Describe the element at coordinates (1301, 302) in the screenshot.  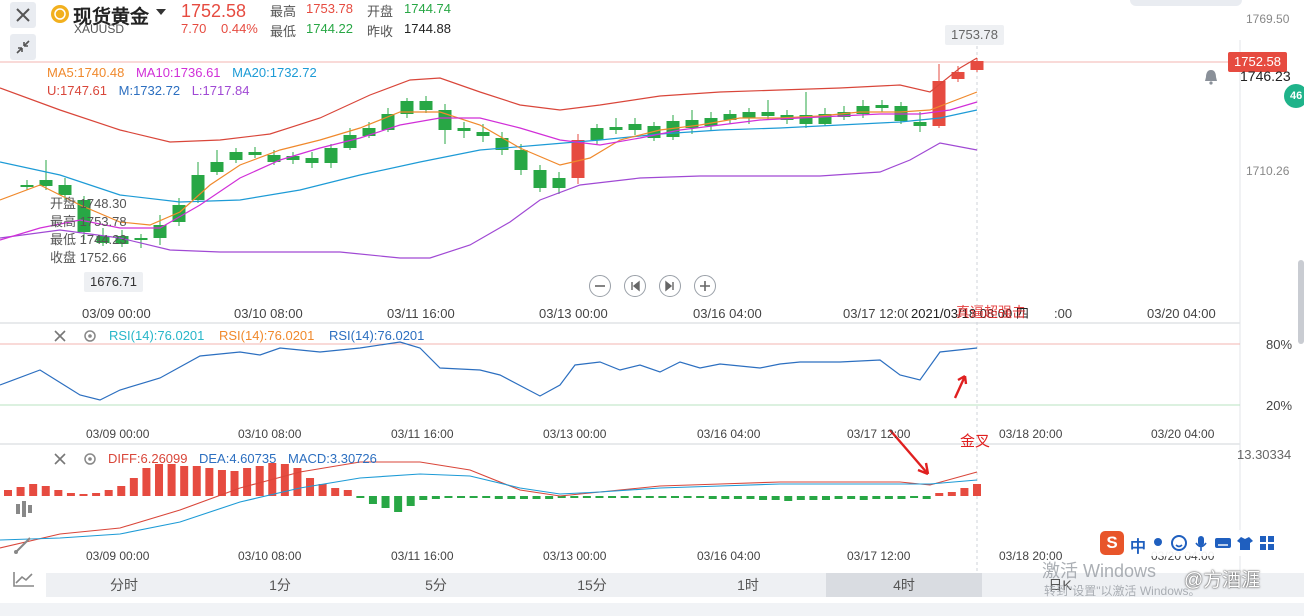
I see `right-scroll-handle` at that location.